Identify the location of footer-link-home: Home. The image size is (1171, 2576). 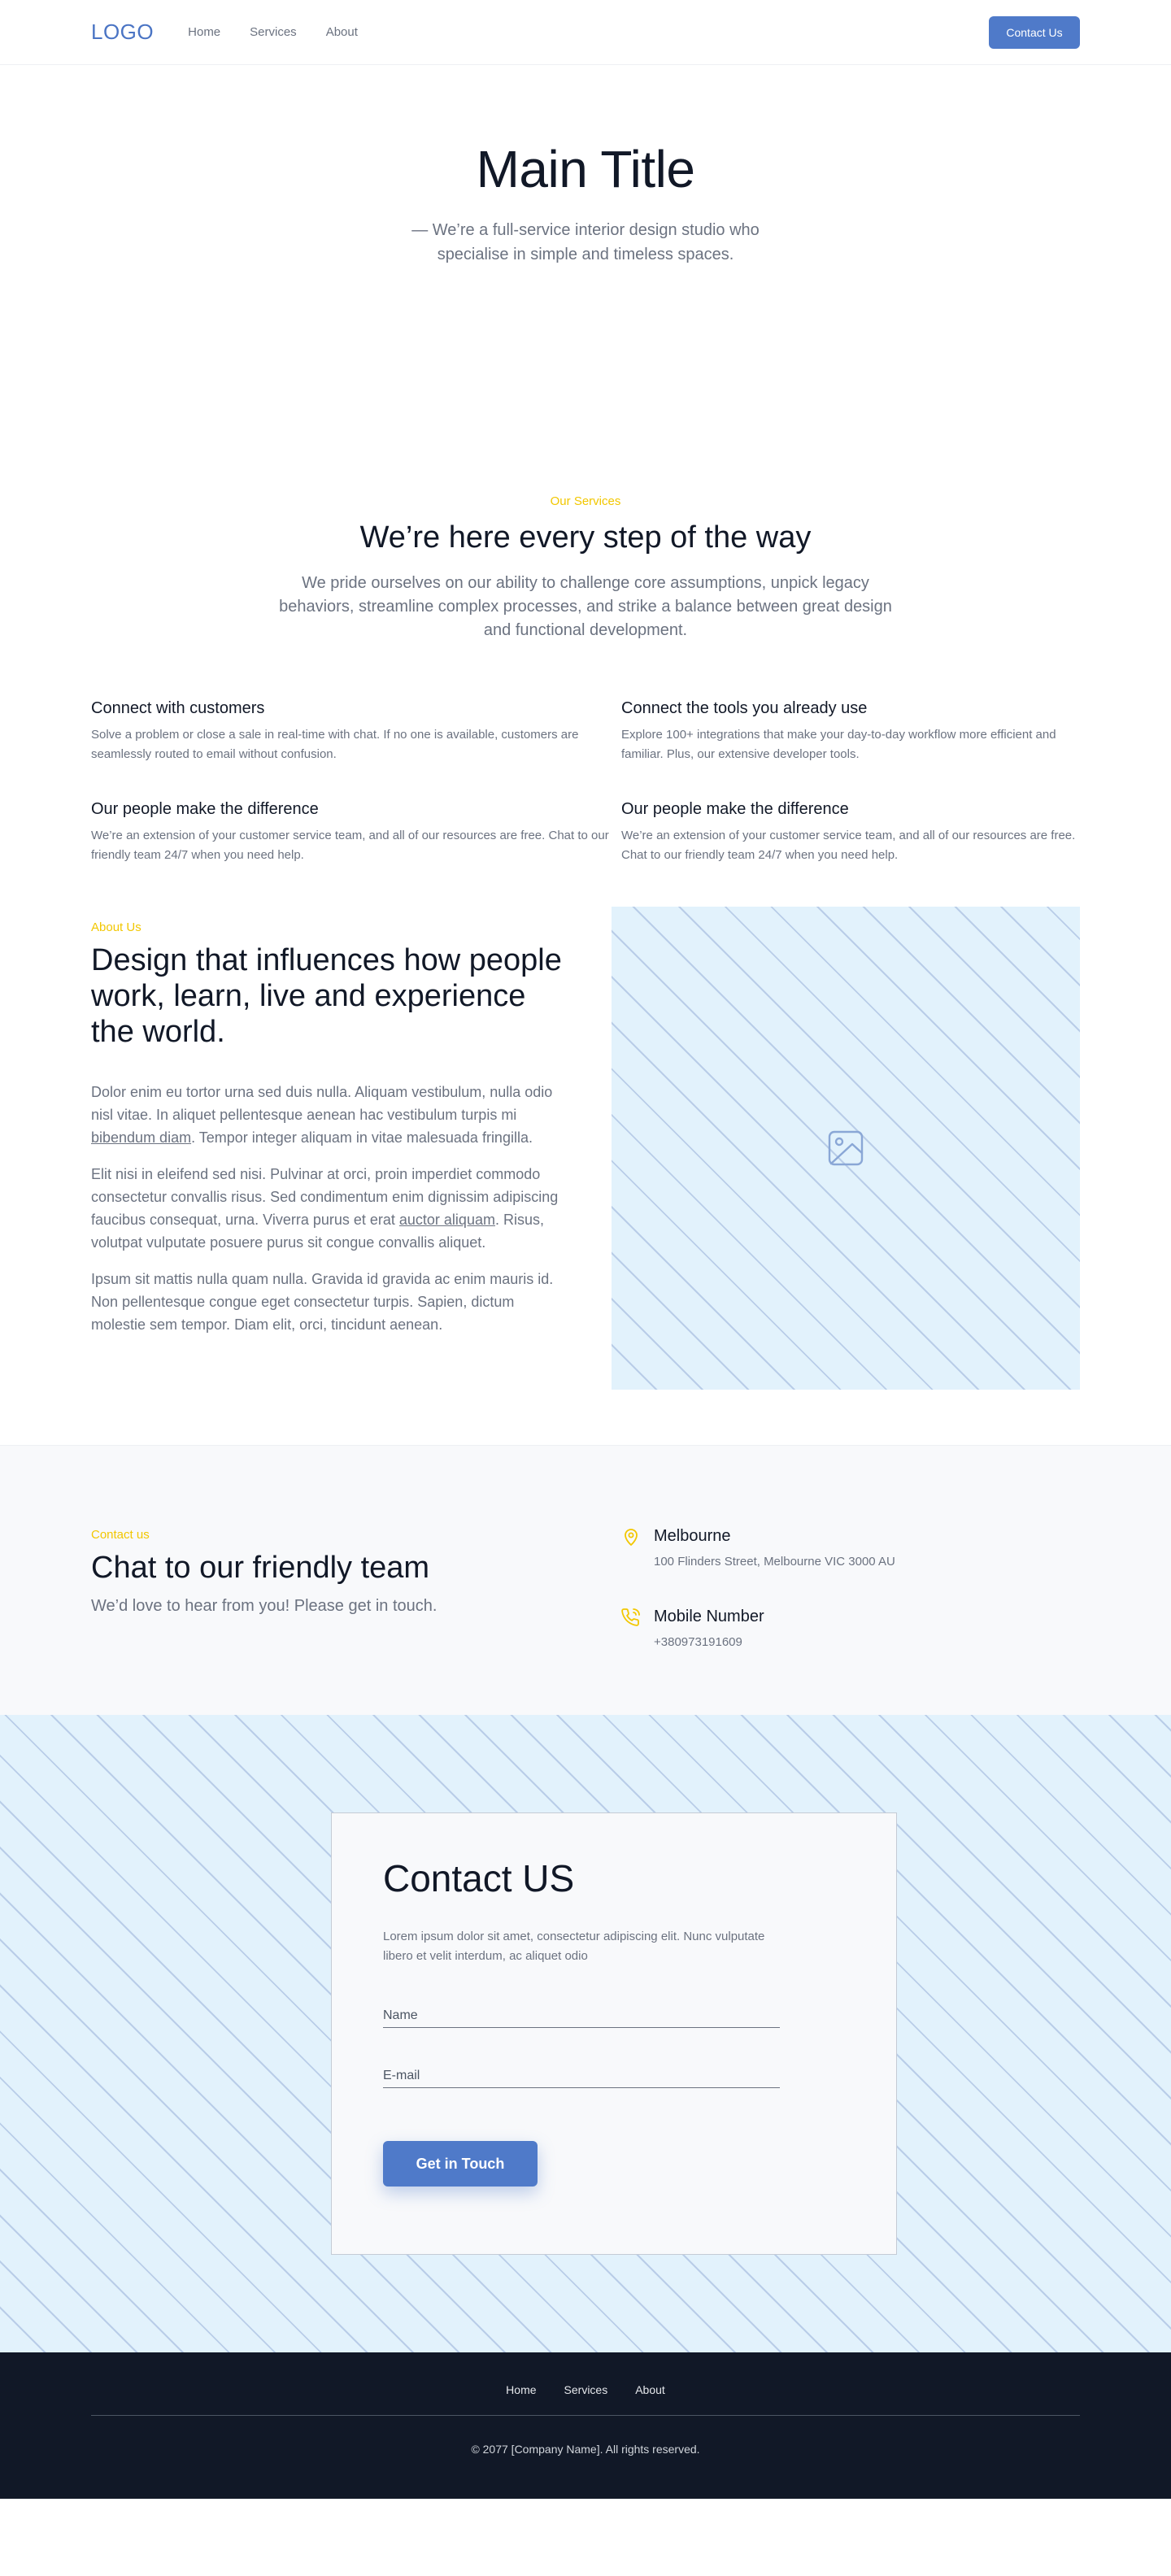
(521, 2389).